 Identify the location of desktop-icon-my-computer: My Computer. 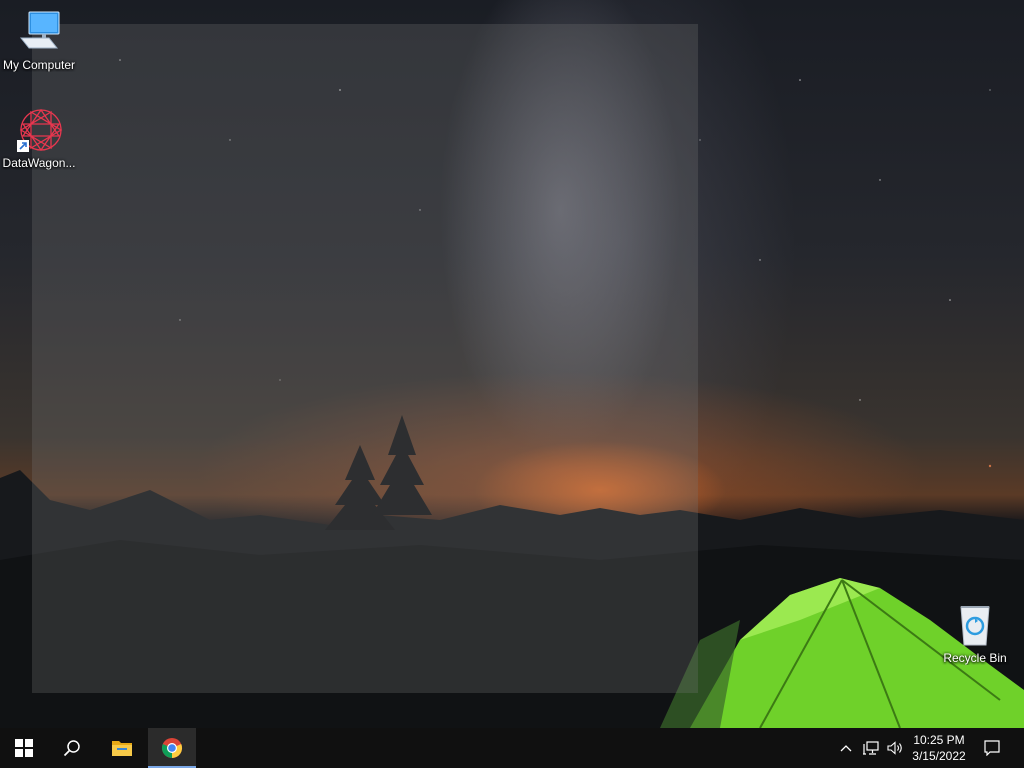
(39, 40).